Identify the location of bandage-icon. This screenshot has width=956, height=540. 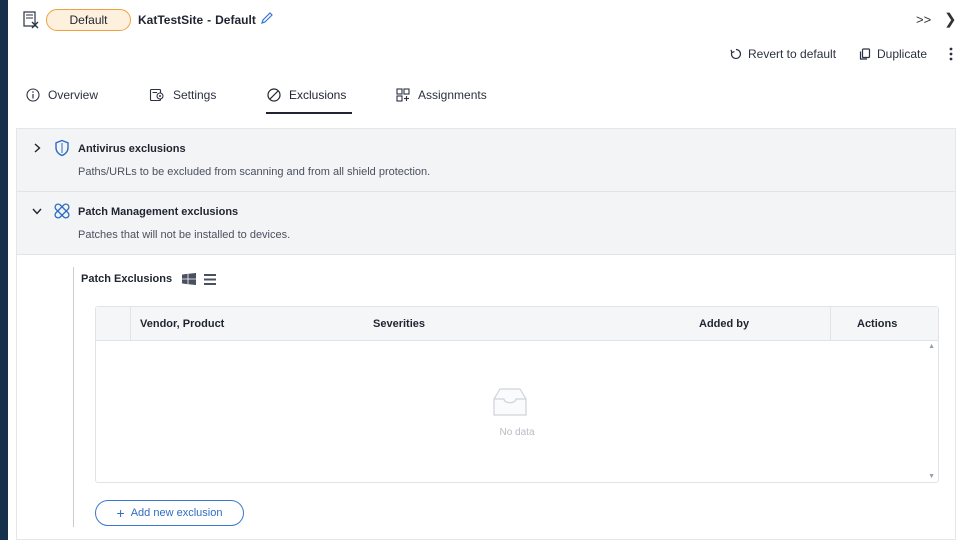
(62, 211).